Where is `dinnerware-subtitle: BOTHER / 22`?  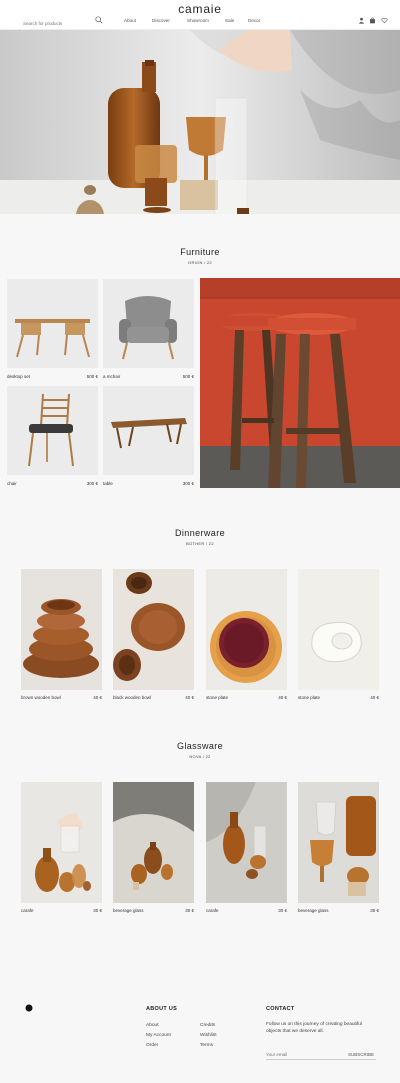
dinnerware-subtitle: BOTHER / 22 is located at coordinates (200, 543).